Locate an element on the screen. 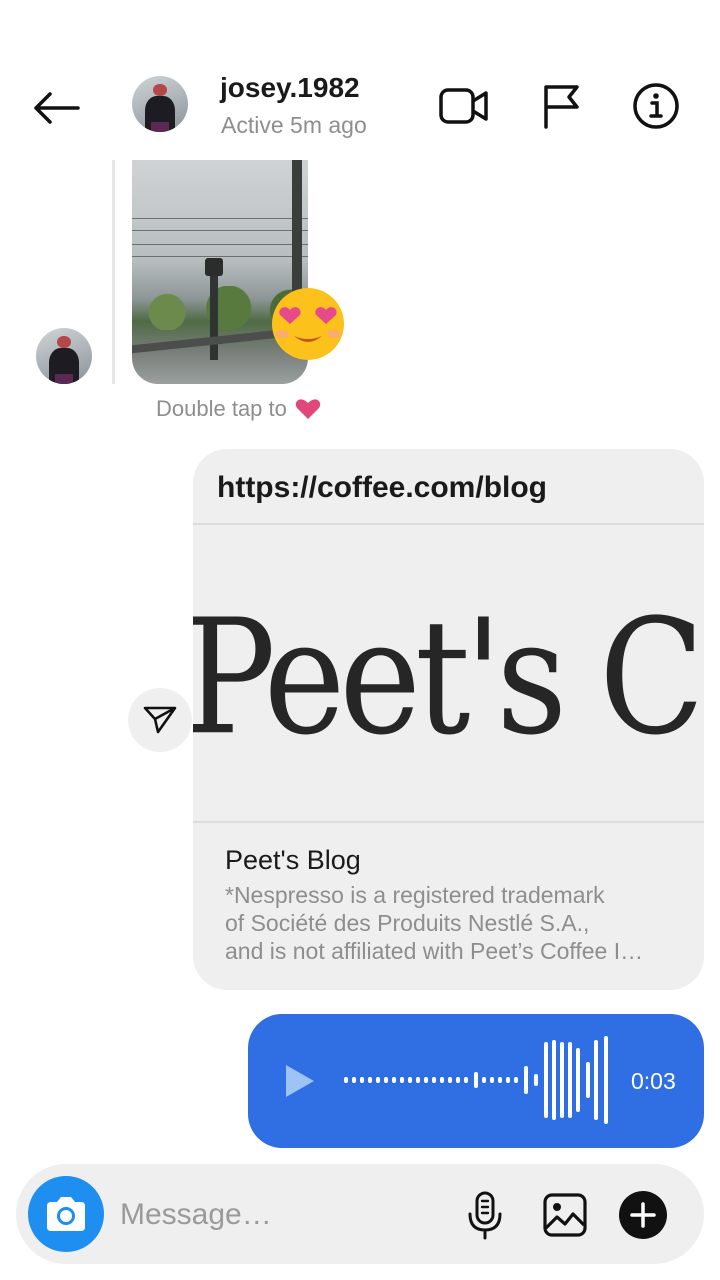 The image size is (720, 1280). camera-button is located at coordinates (66, 1214).